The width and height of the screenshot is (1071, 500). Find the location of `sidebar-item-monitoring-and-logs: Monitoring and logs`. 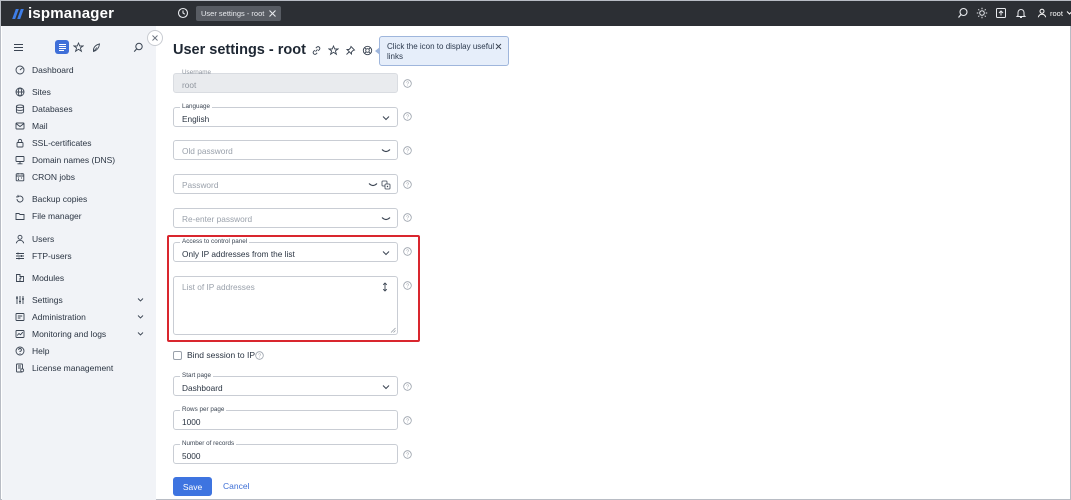

sidebar-item-monitoring-and-logs: Monitoring and logs is located at coordinates (79, 334).